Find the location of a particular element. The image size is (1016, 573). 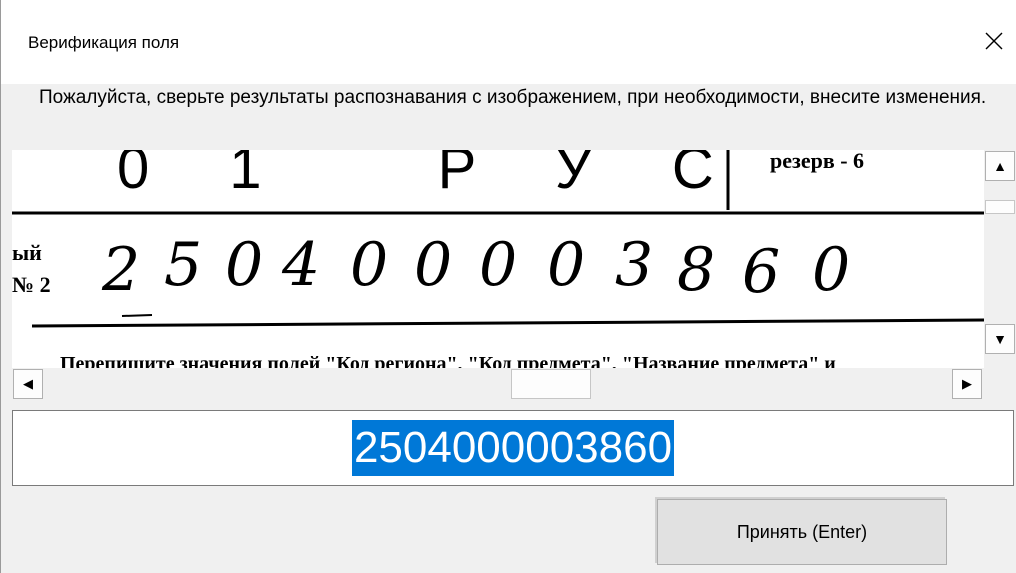

arrow-up-icon: ▲ is located at coordinates (1000, 166).